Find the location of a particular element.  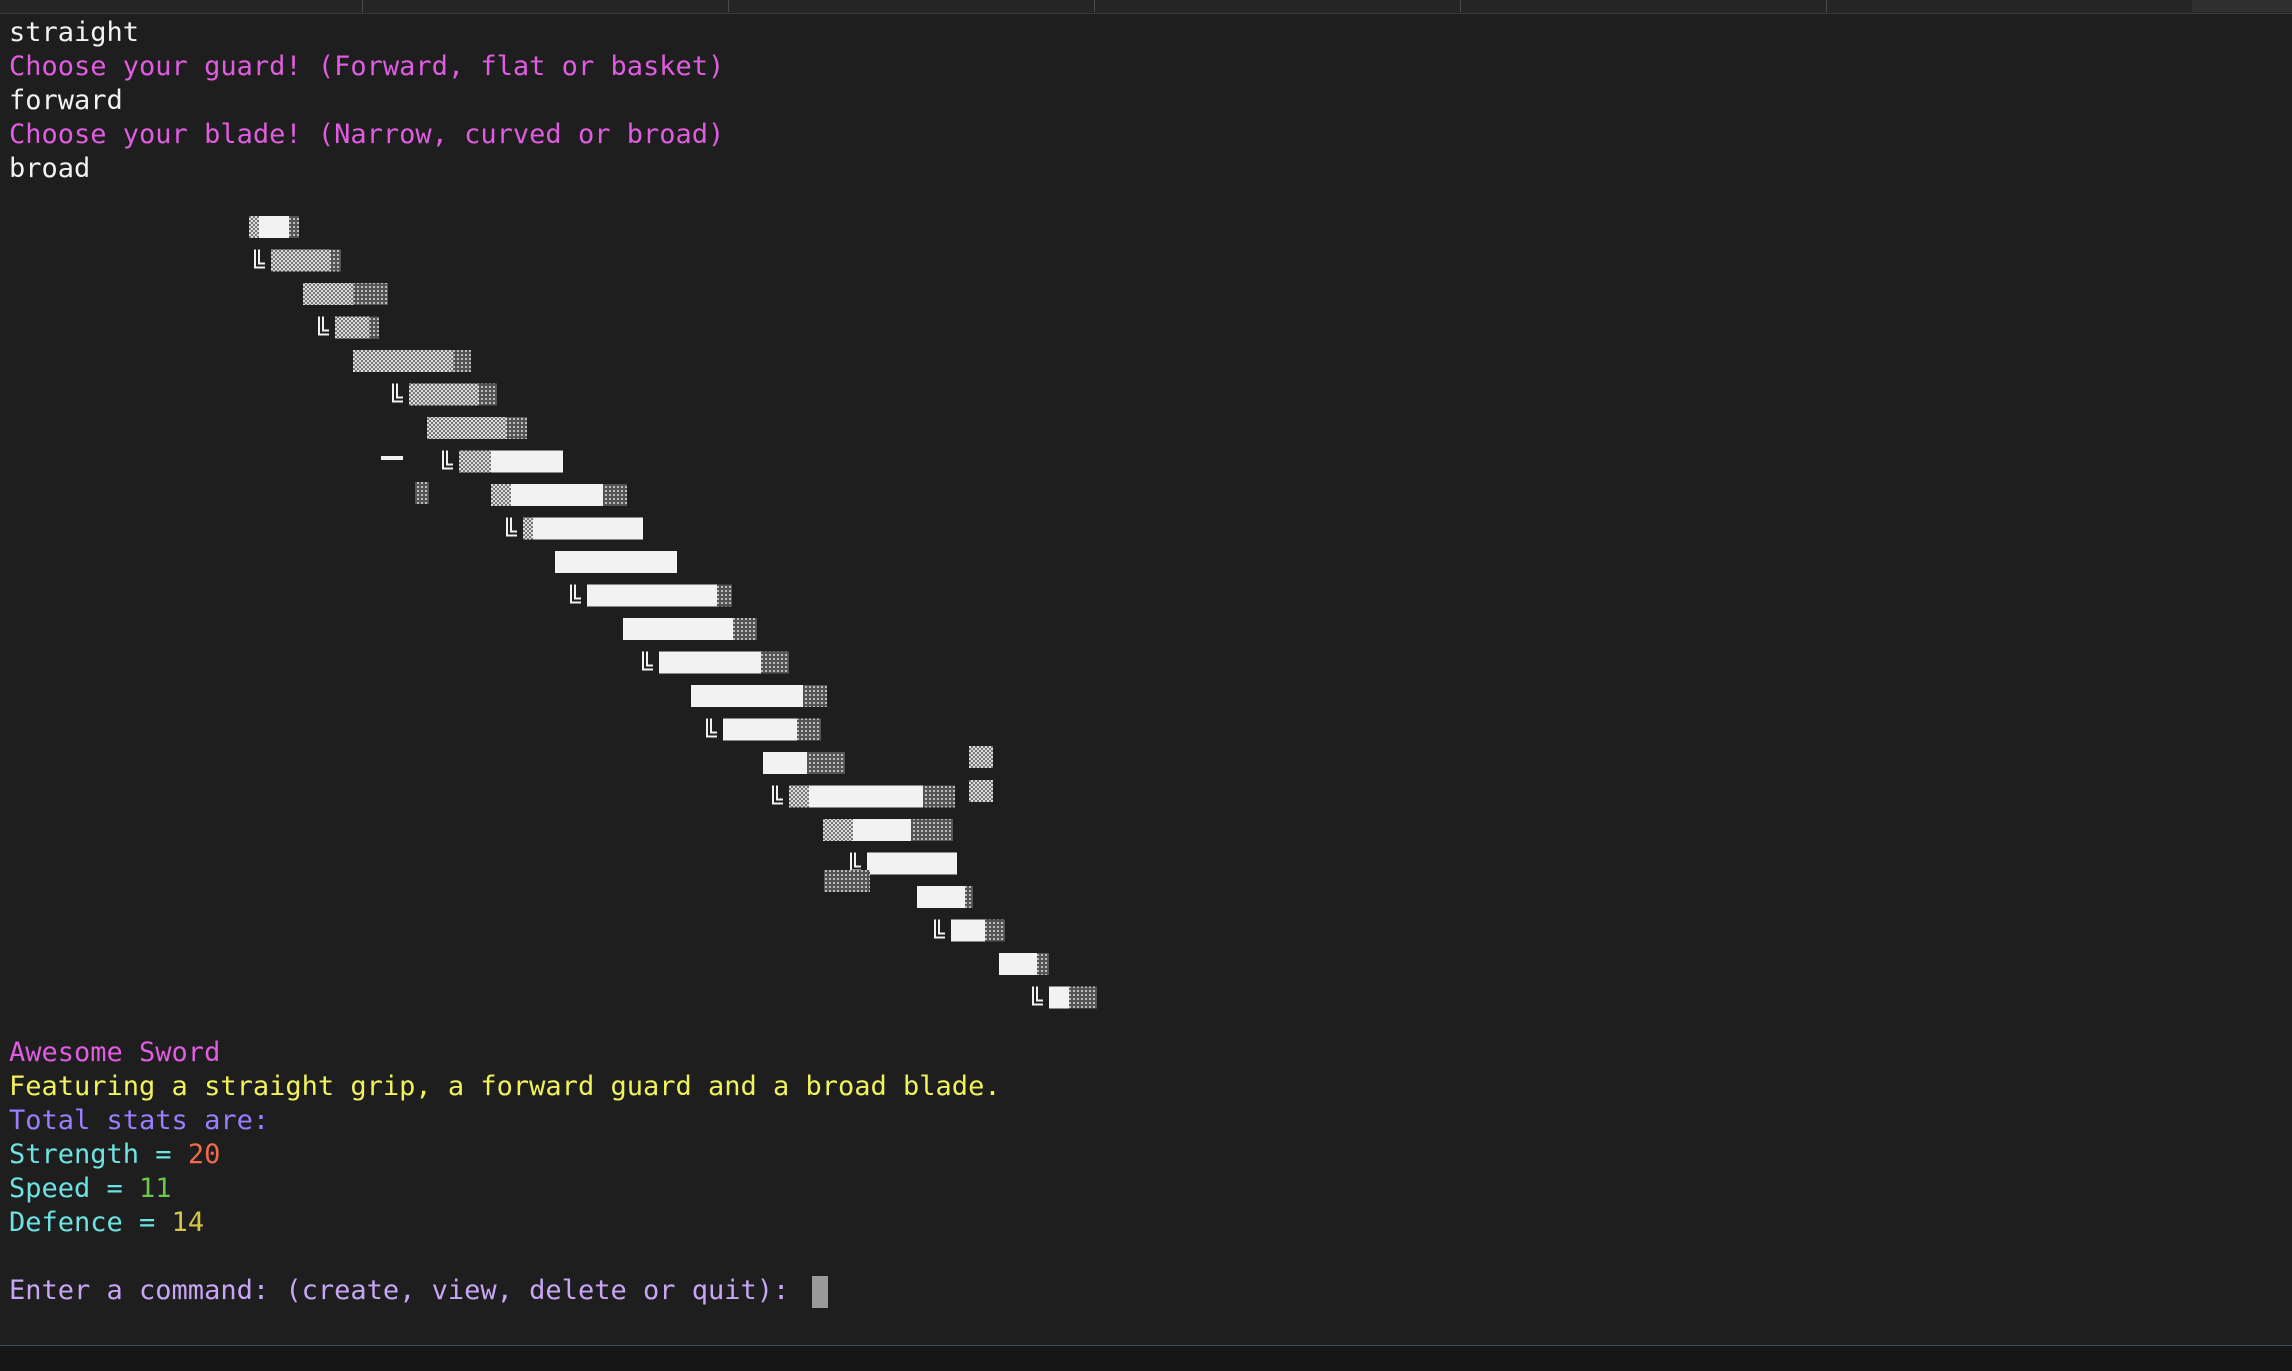

stat-value: 20 is located at coordinates (204, 1154).